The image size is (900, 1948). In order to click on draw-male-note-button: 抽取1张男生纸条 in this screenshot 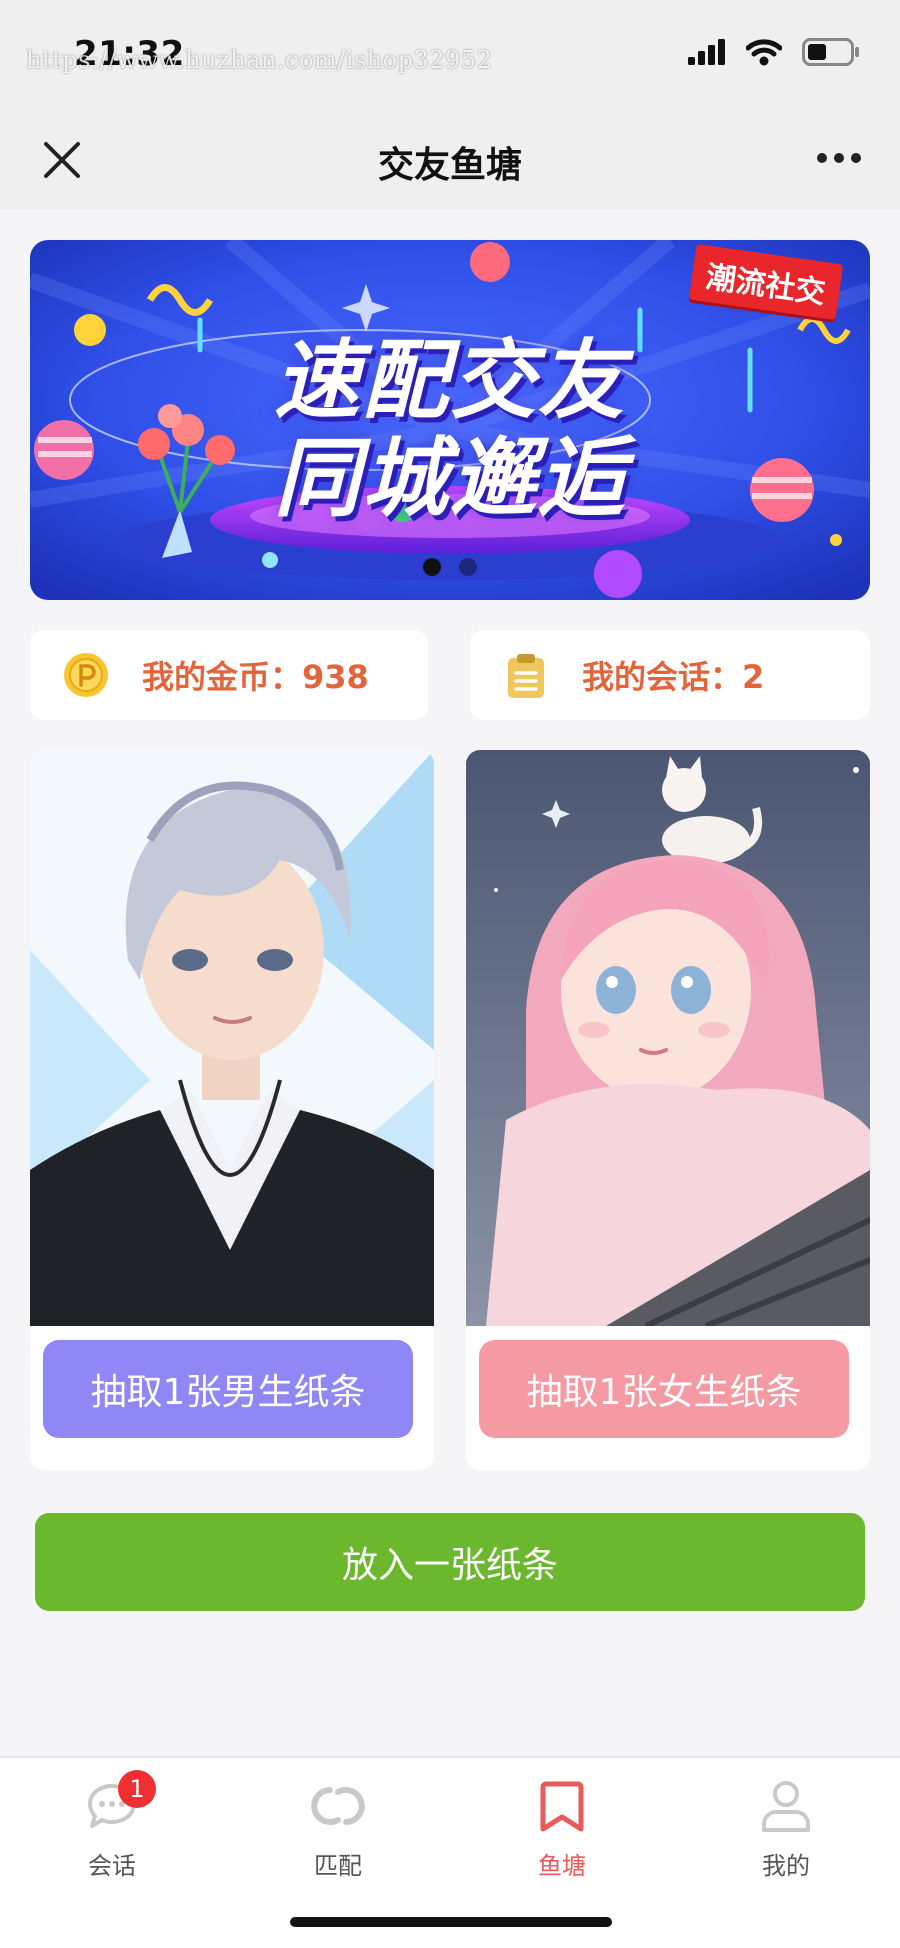, I will do `click(228, 1389)`.